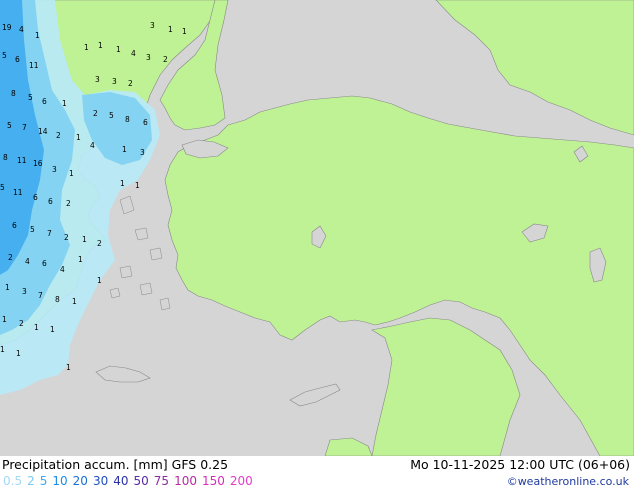  Describe the element at coordinates (43, 131) in the screenshot. I see `precip-label: 14` at that location.